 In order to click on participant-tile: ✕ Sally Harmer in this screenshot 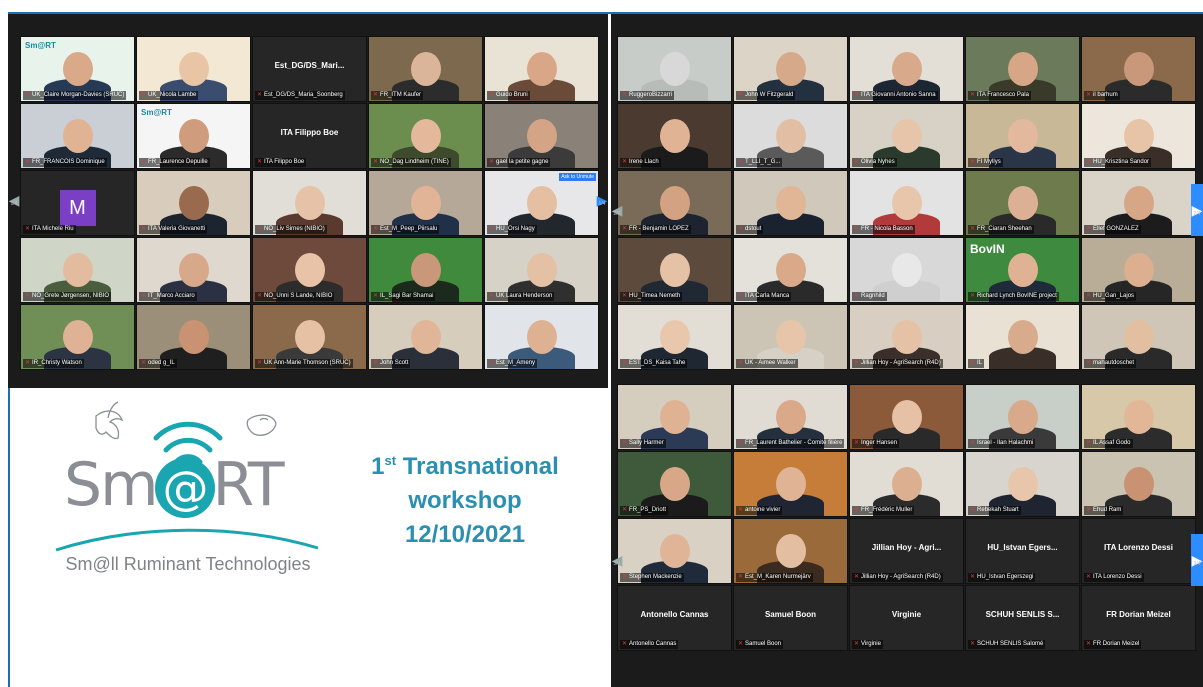, I will do `click(674, 417)`.